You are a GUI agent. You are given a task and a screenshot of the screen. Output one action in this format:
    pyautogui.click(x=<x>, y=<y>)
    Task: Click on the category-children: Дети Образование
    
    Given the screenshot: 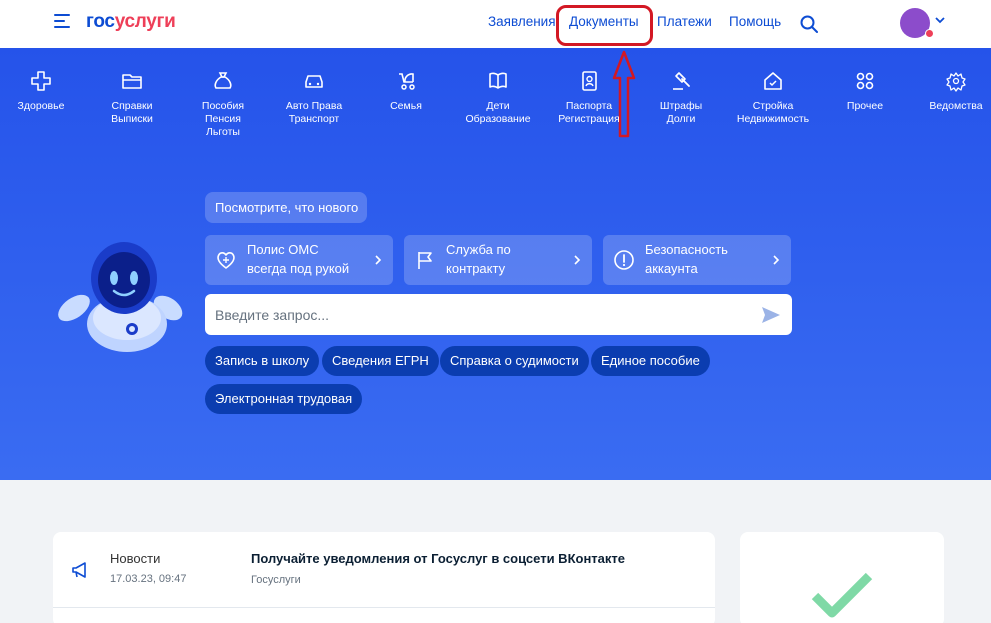 What is the action you would take?
    pyautogui.click(x=498, y=98)
    